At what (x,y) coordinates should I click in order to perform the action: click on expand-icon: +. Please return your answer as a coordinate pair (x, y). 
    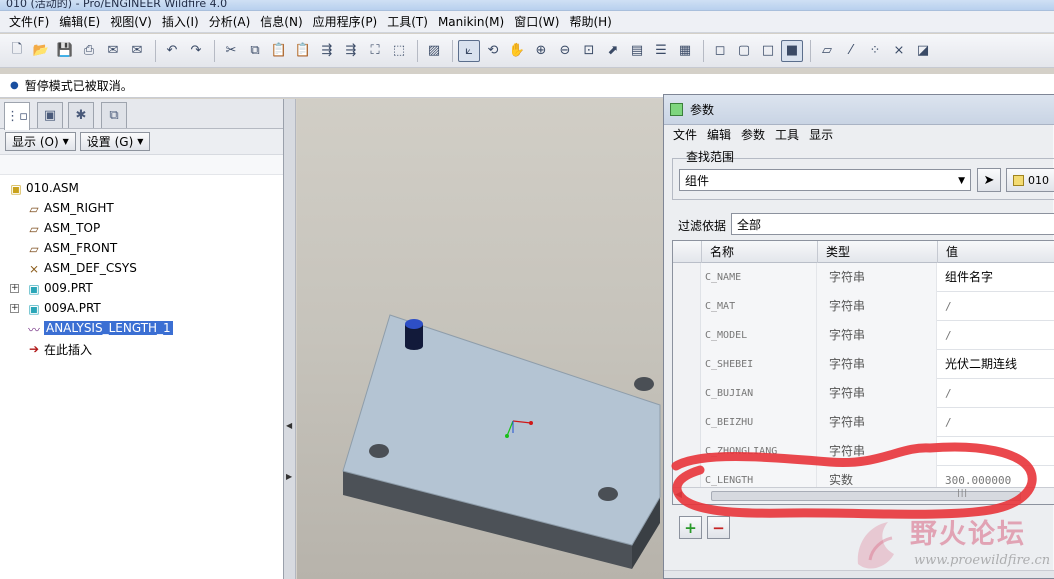
    Looking at the image, I should click on (14, 308).